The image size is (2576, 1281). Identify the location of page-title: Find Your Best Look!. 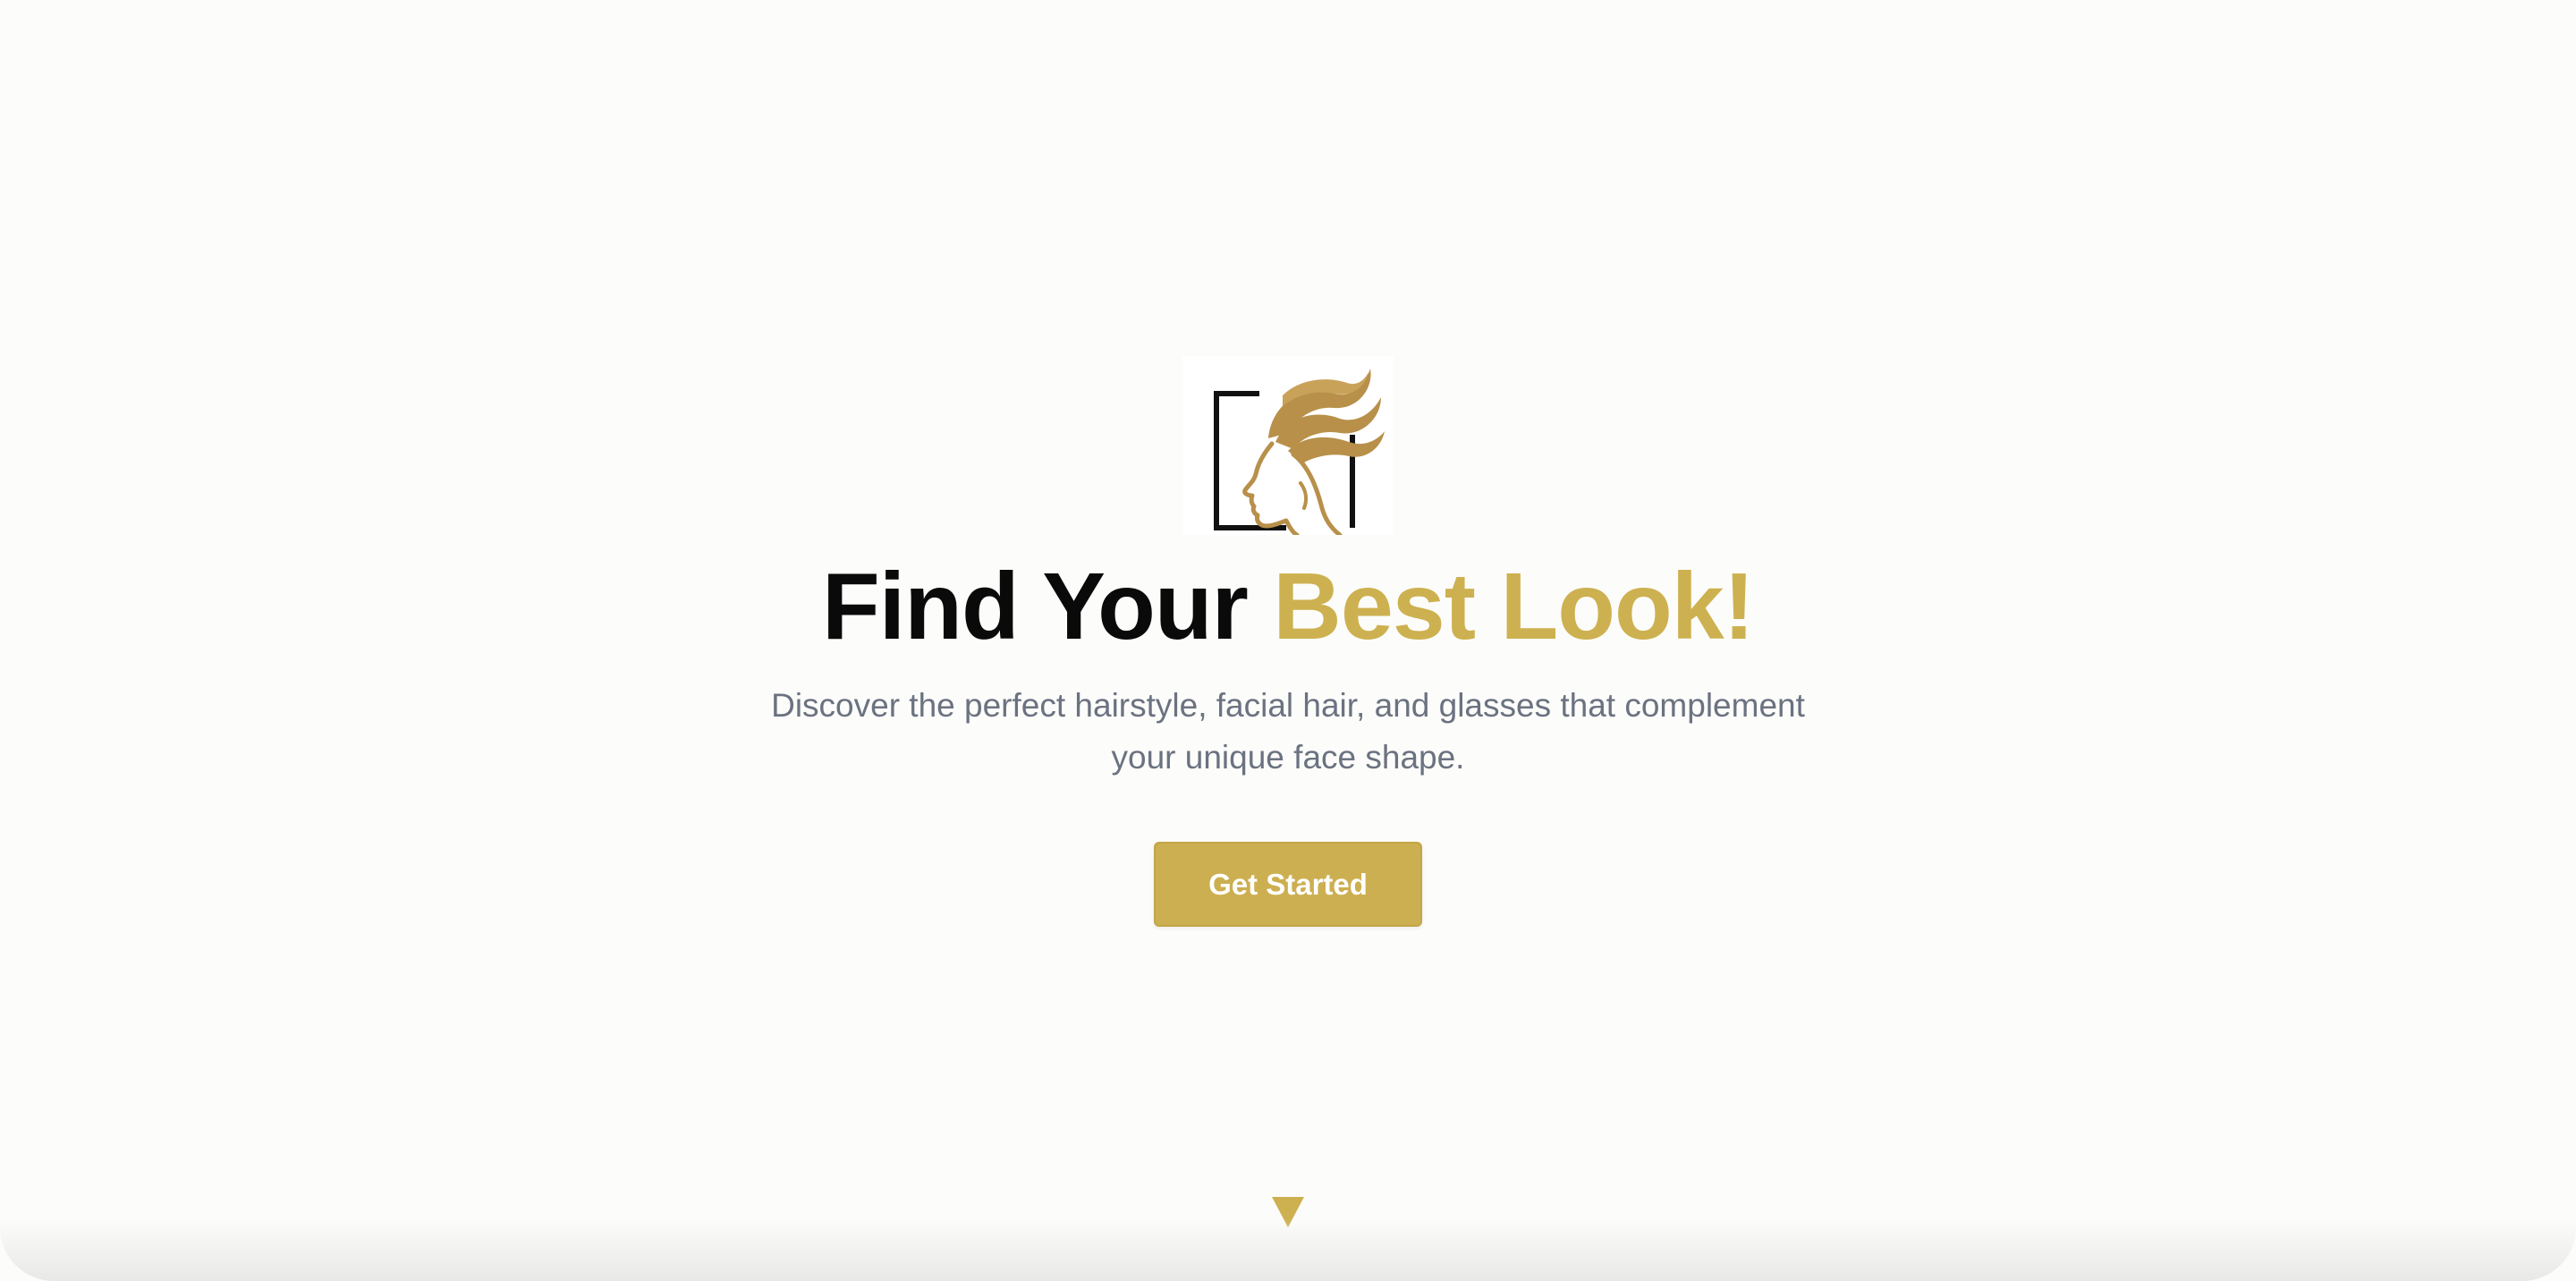
(1288, 606).